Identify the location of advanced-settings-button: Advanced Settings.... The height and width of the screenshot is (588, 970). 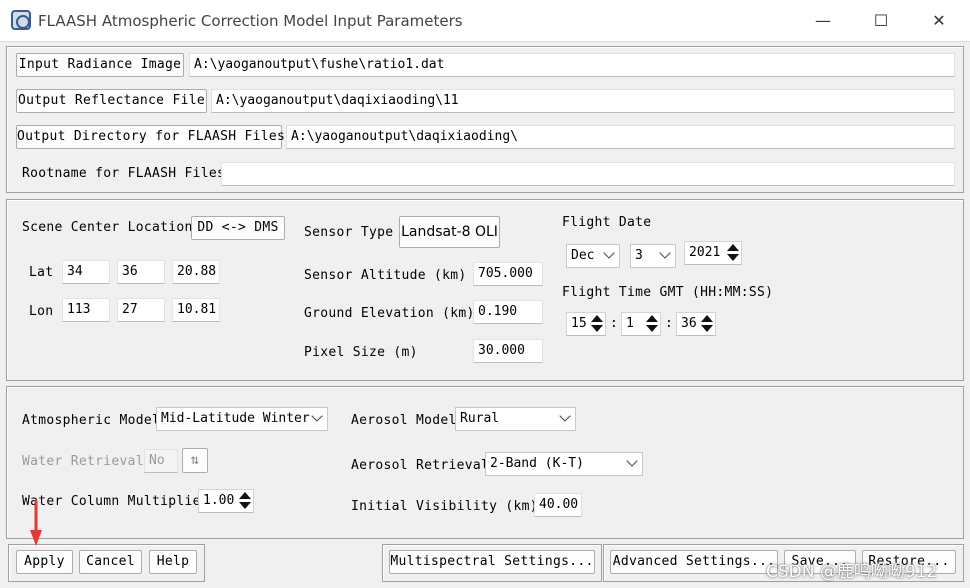
(694, 562).